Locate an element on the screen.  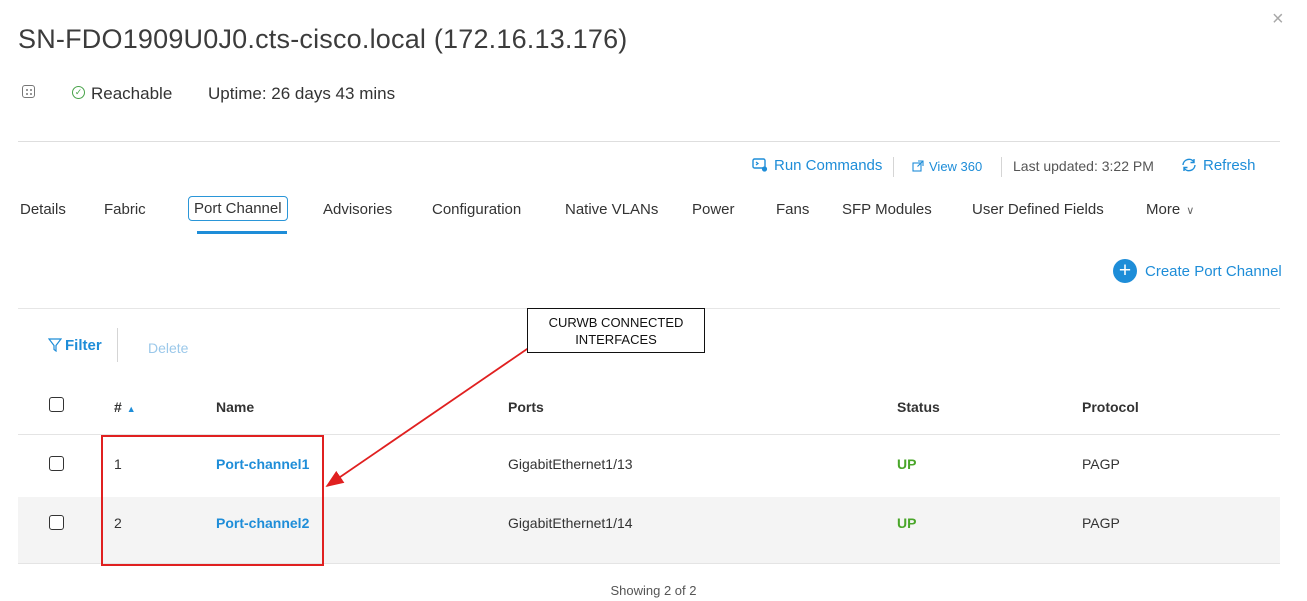
annotation-arrow is located at coordinates (428, 417).